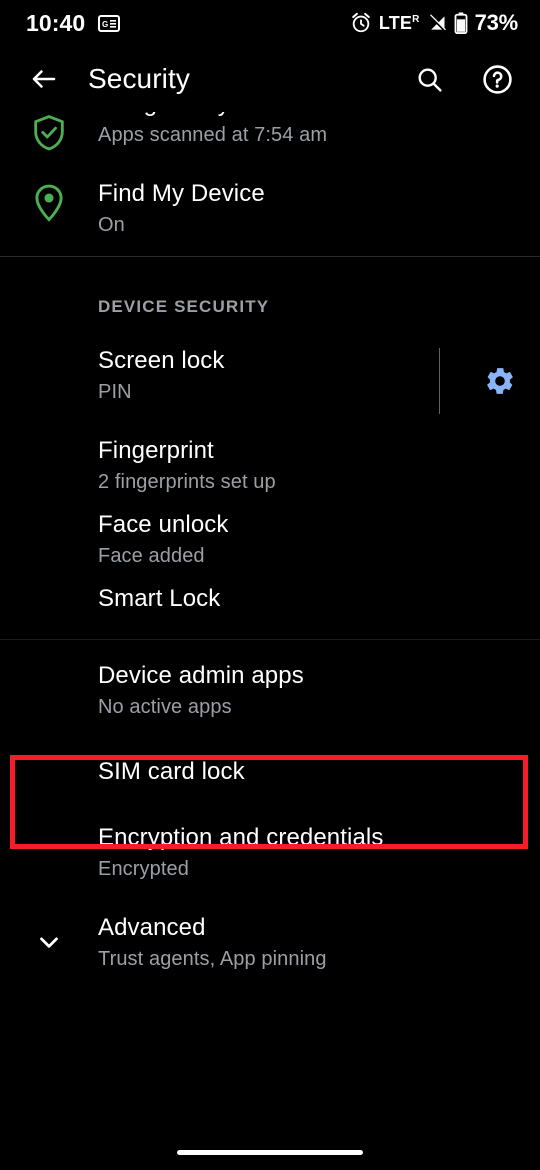  What do you see at coordinates (258, 690) in the screenshot?
I see `row-body: Device admin apps No active apps` at bounding box center [258, 690].